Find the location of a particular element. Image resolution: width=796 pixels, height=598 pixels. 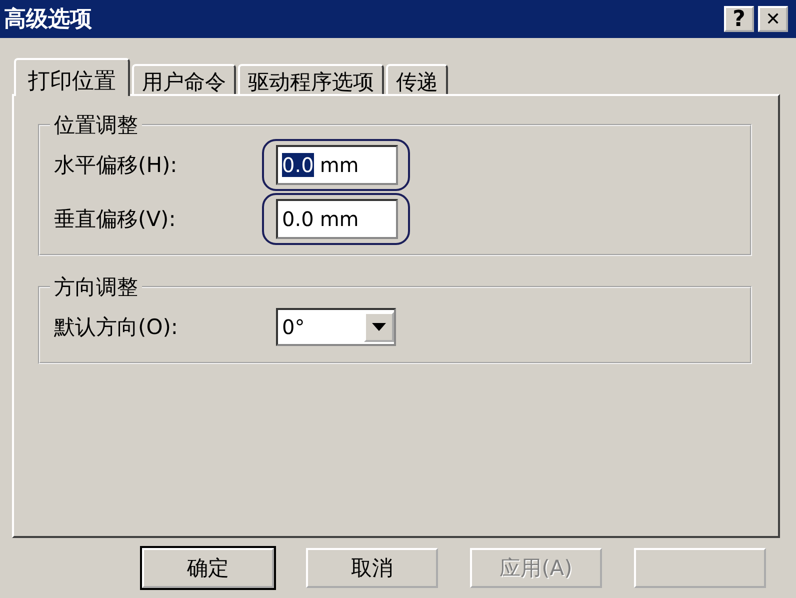

tab: 传递 is located at coordinates (417, 79).